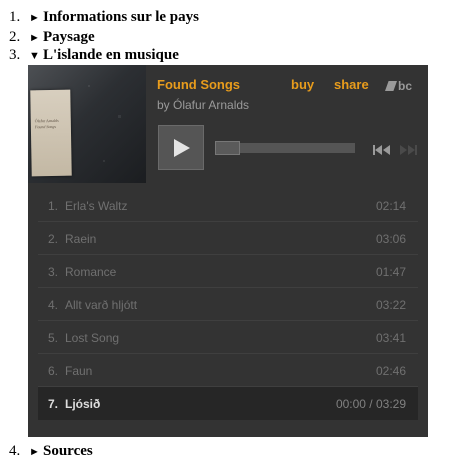 This screenshot has width=456, height=470. What do you see at coordinates (390, 338) in the screenshot?
I see `track-duration: 03:41` at bounding box center [390, 338].